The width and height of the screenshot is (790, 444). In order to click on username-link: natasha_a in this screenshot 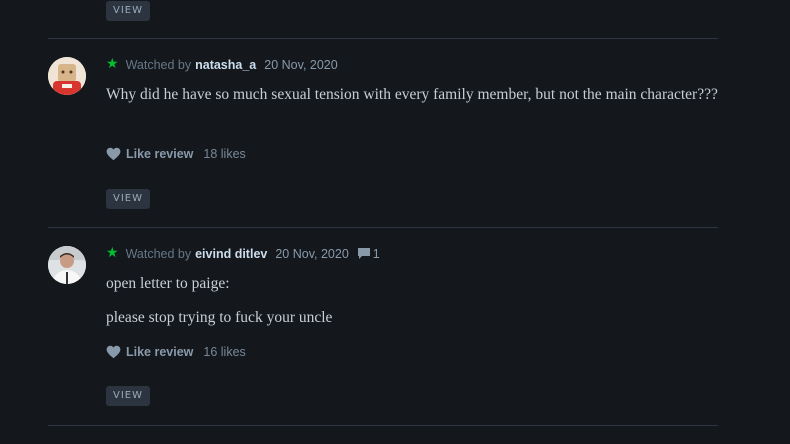, I will do `click(225, 65)`.